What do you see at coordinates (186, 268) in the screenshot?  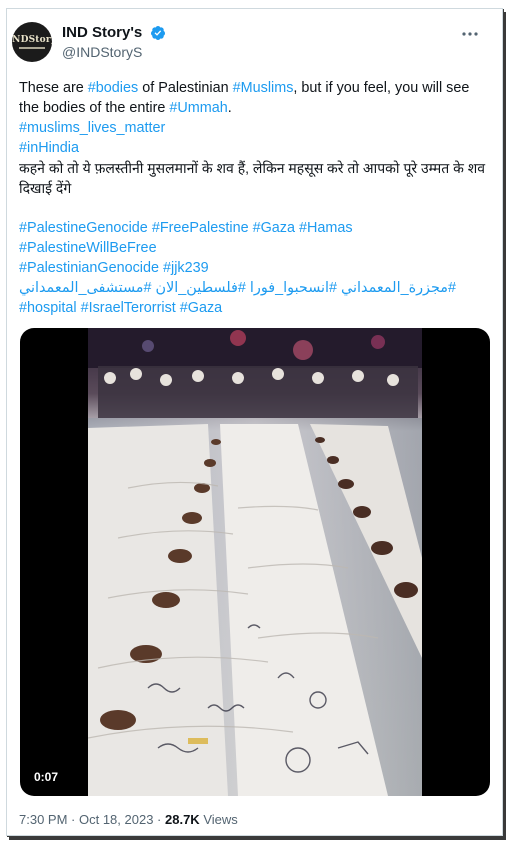 I see `hashtag-link: #jjk239` at bounding box center [186, 268].